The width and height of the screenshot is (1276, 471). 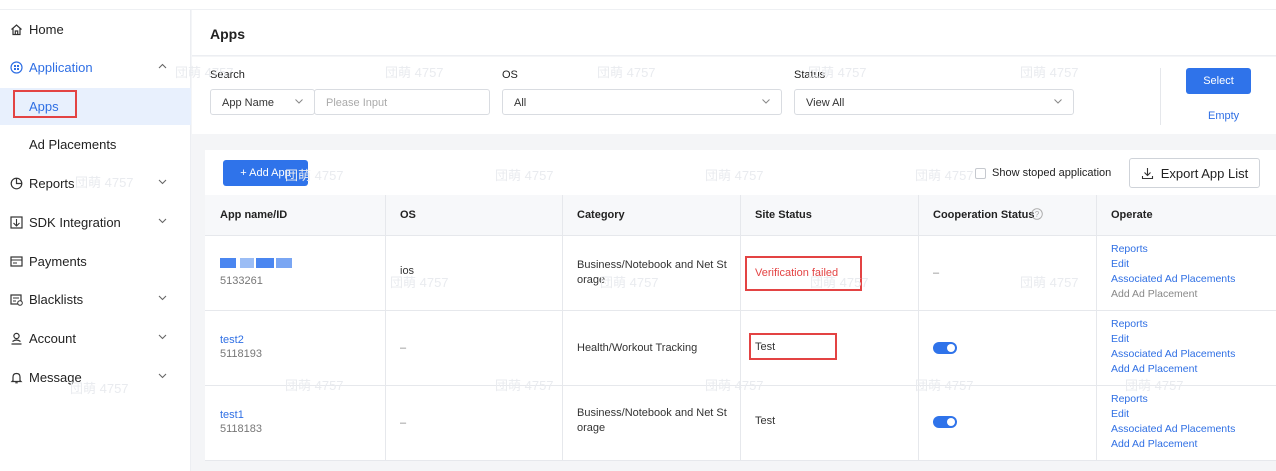 I want to click on search-label: Search, so click(x=227, y=75).